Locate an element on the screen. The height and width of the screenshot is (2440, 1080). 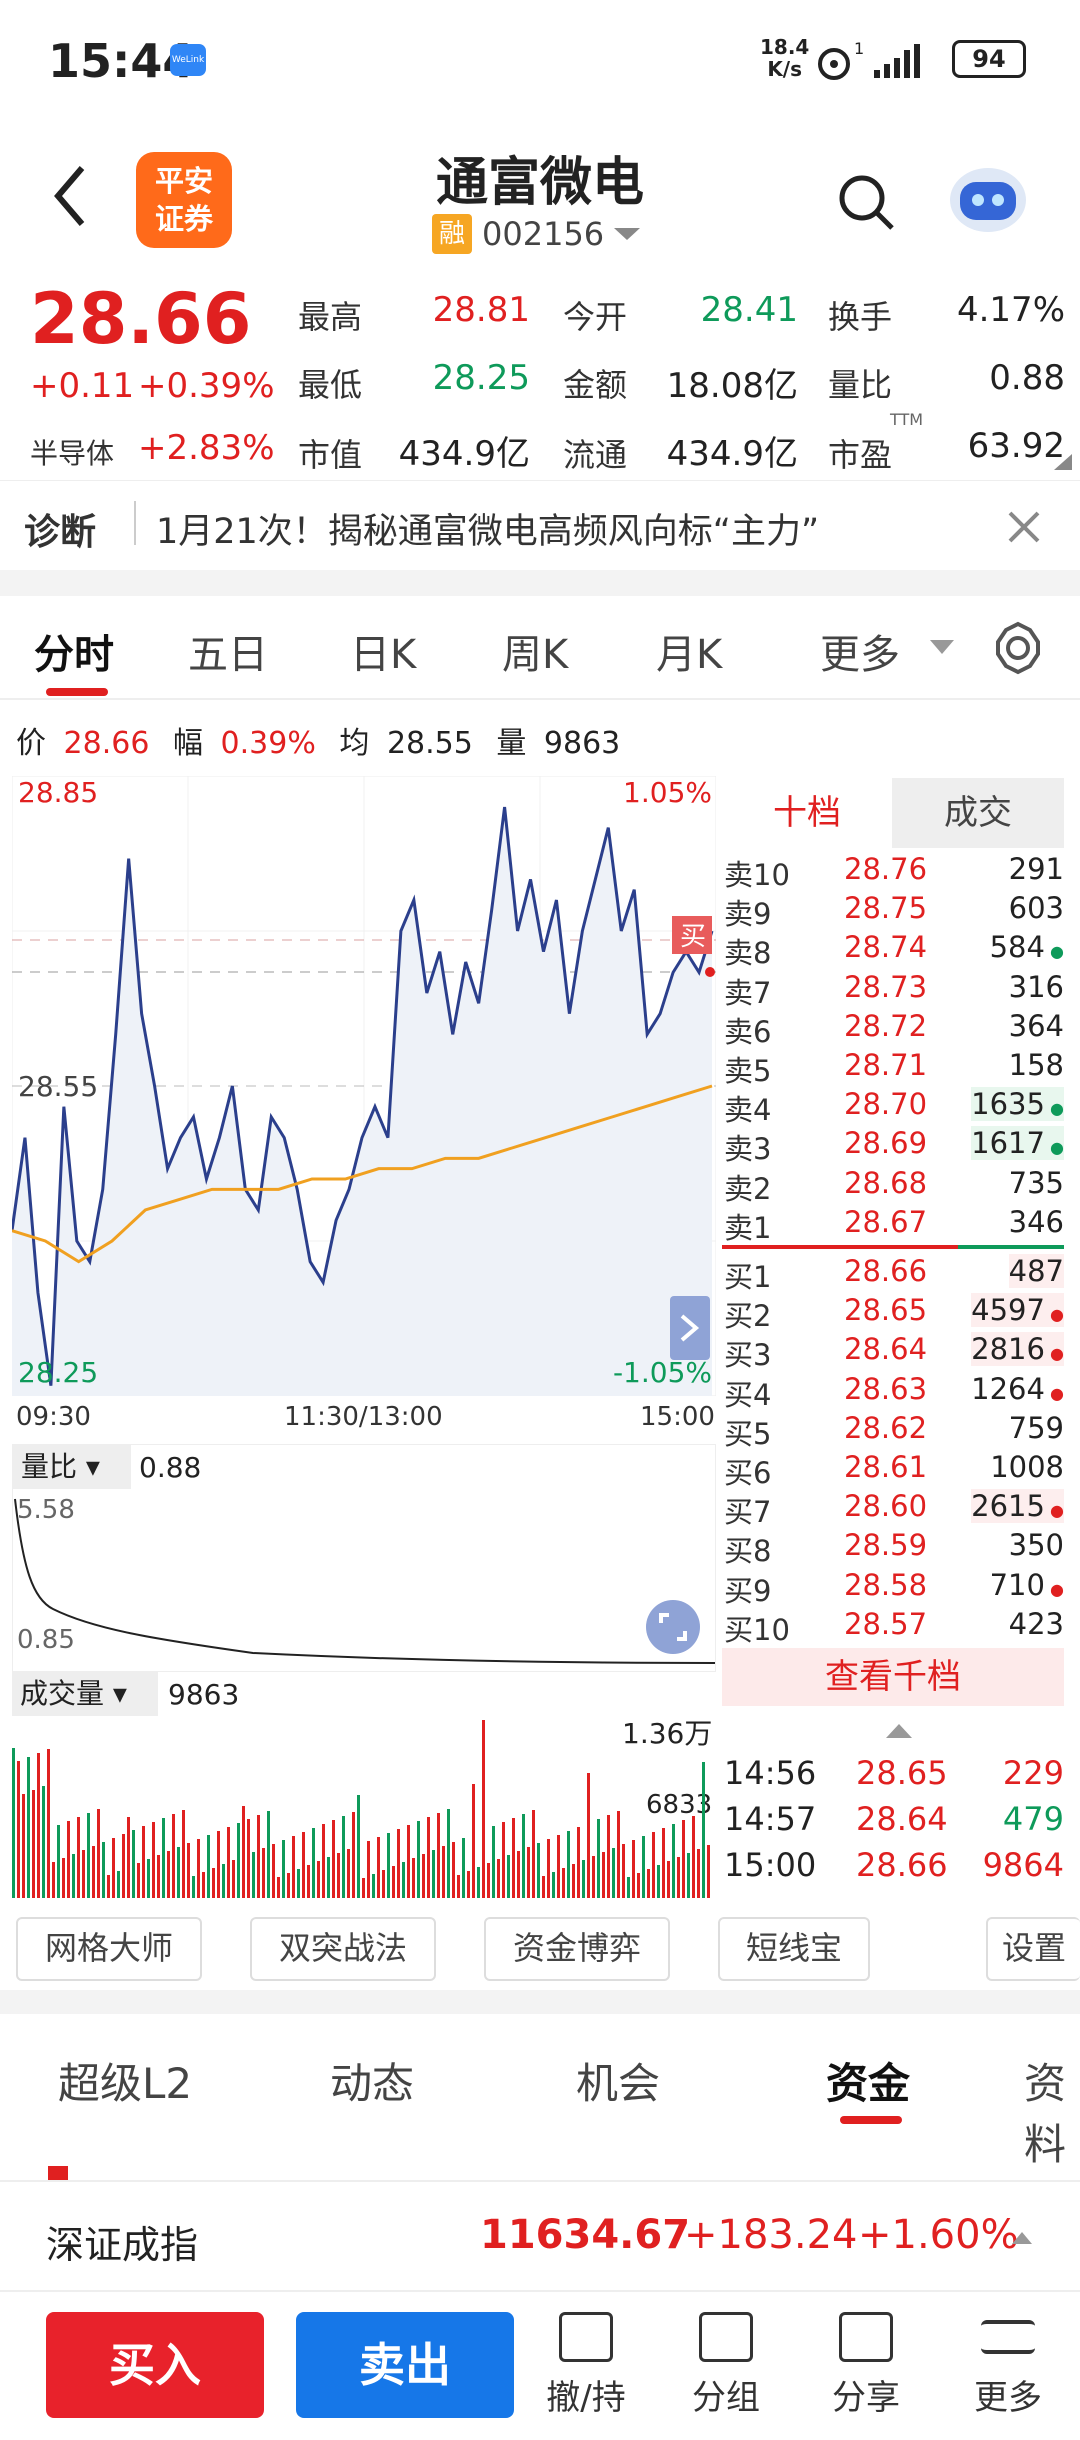
tab-capital: 资金 is located at coordinates (868, 2080).